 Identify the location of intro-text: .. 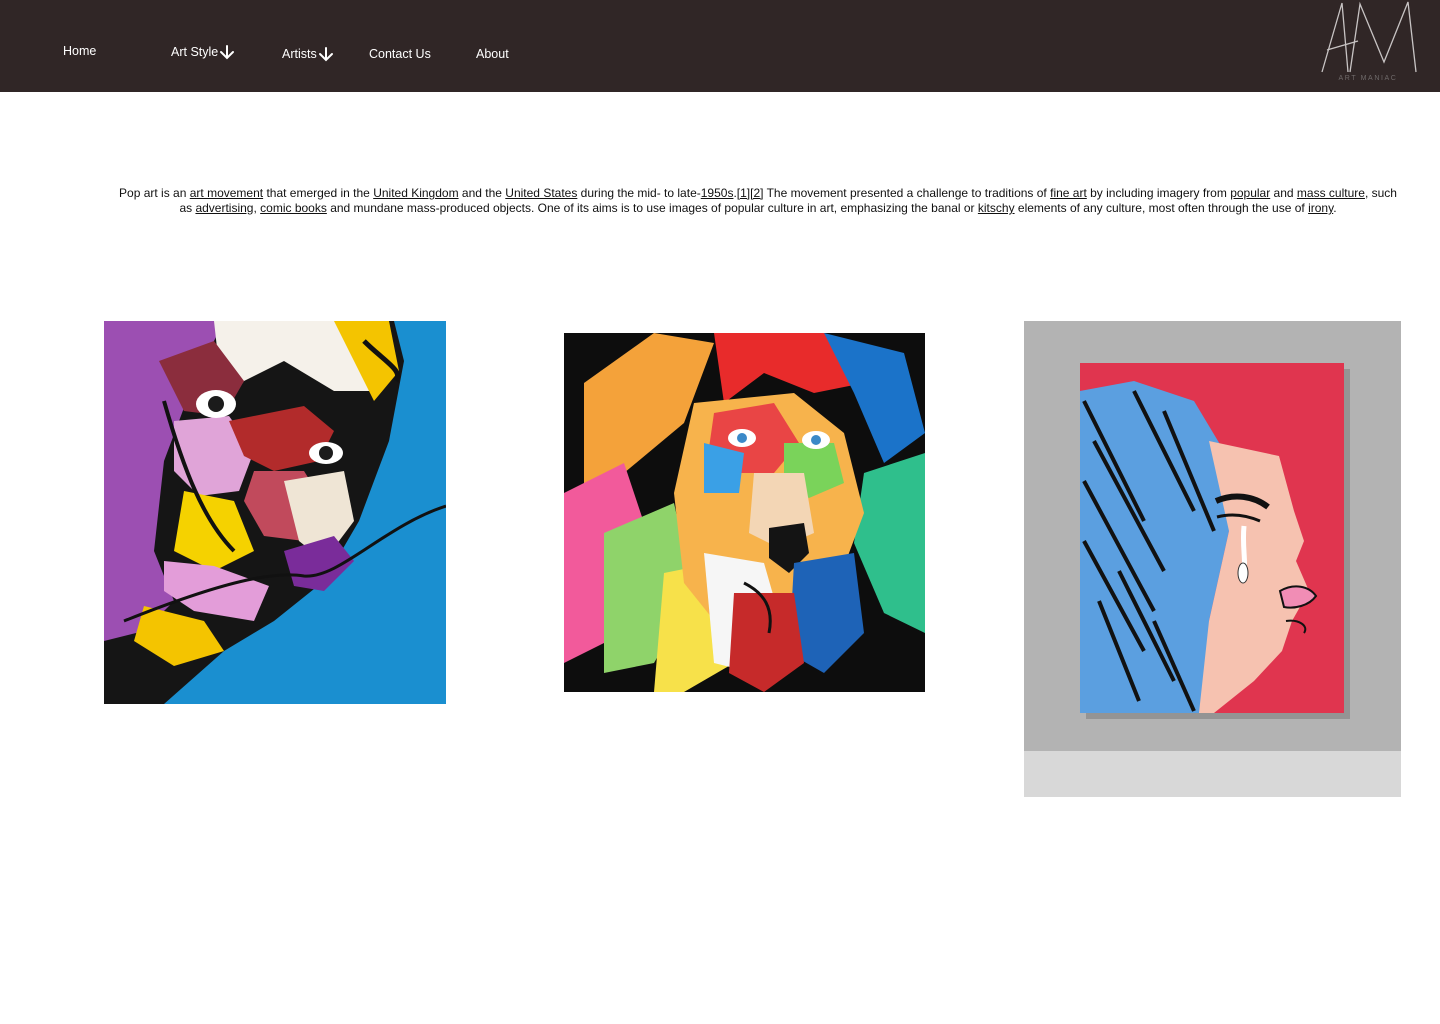
(1335, 208).